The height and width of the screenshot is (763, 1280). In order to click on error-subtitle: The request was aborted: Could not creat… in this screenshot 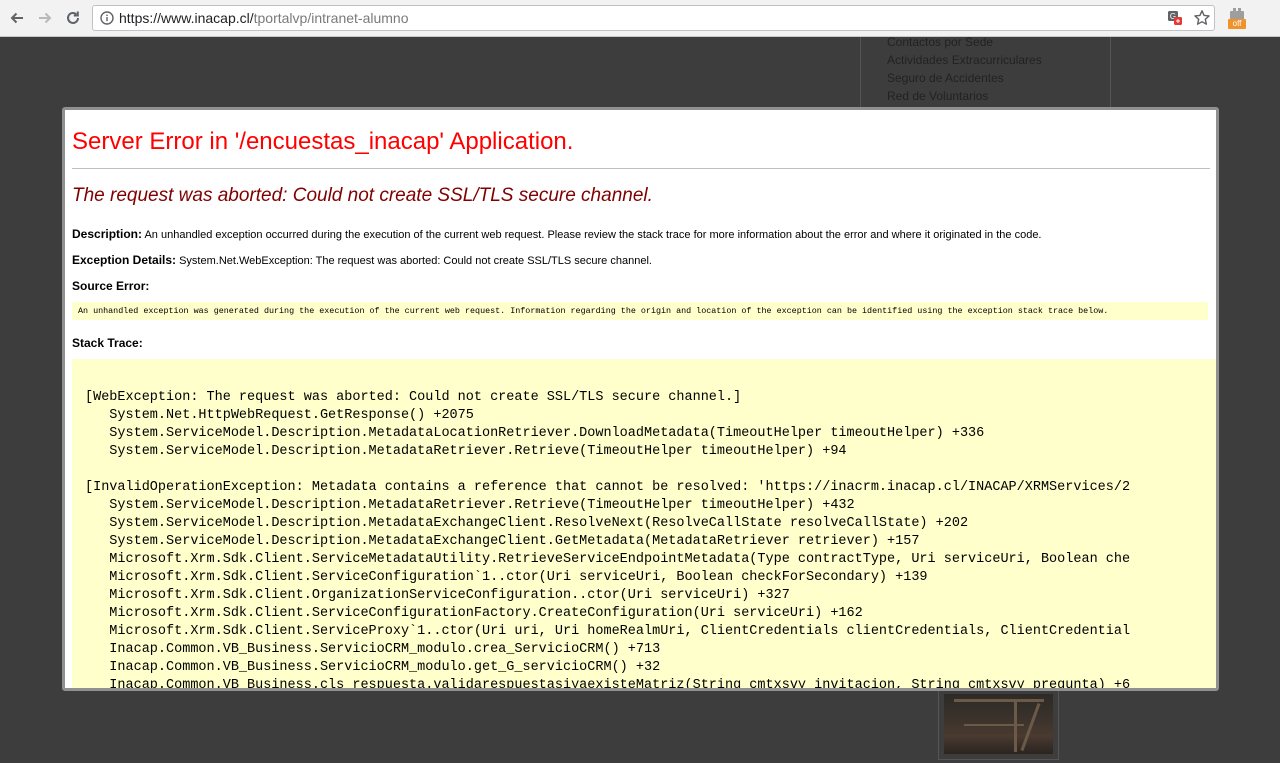, I will do `click(362, 195)`.